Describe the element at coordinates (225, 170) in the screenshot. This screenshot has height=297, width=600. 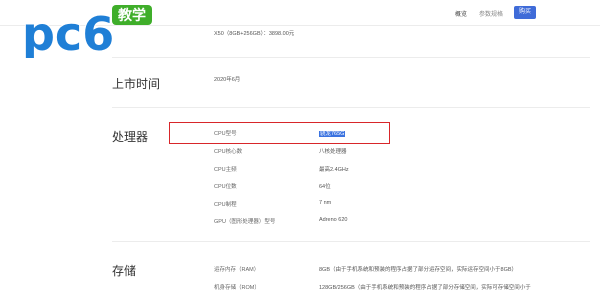
I see `spec-label: CPU主频` at that location.